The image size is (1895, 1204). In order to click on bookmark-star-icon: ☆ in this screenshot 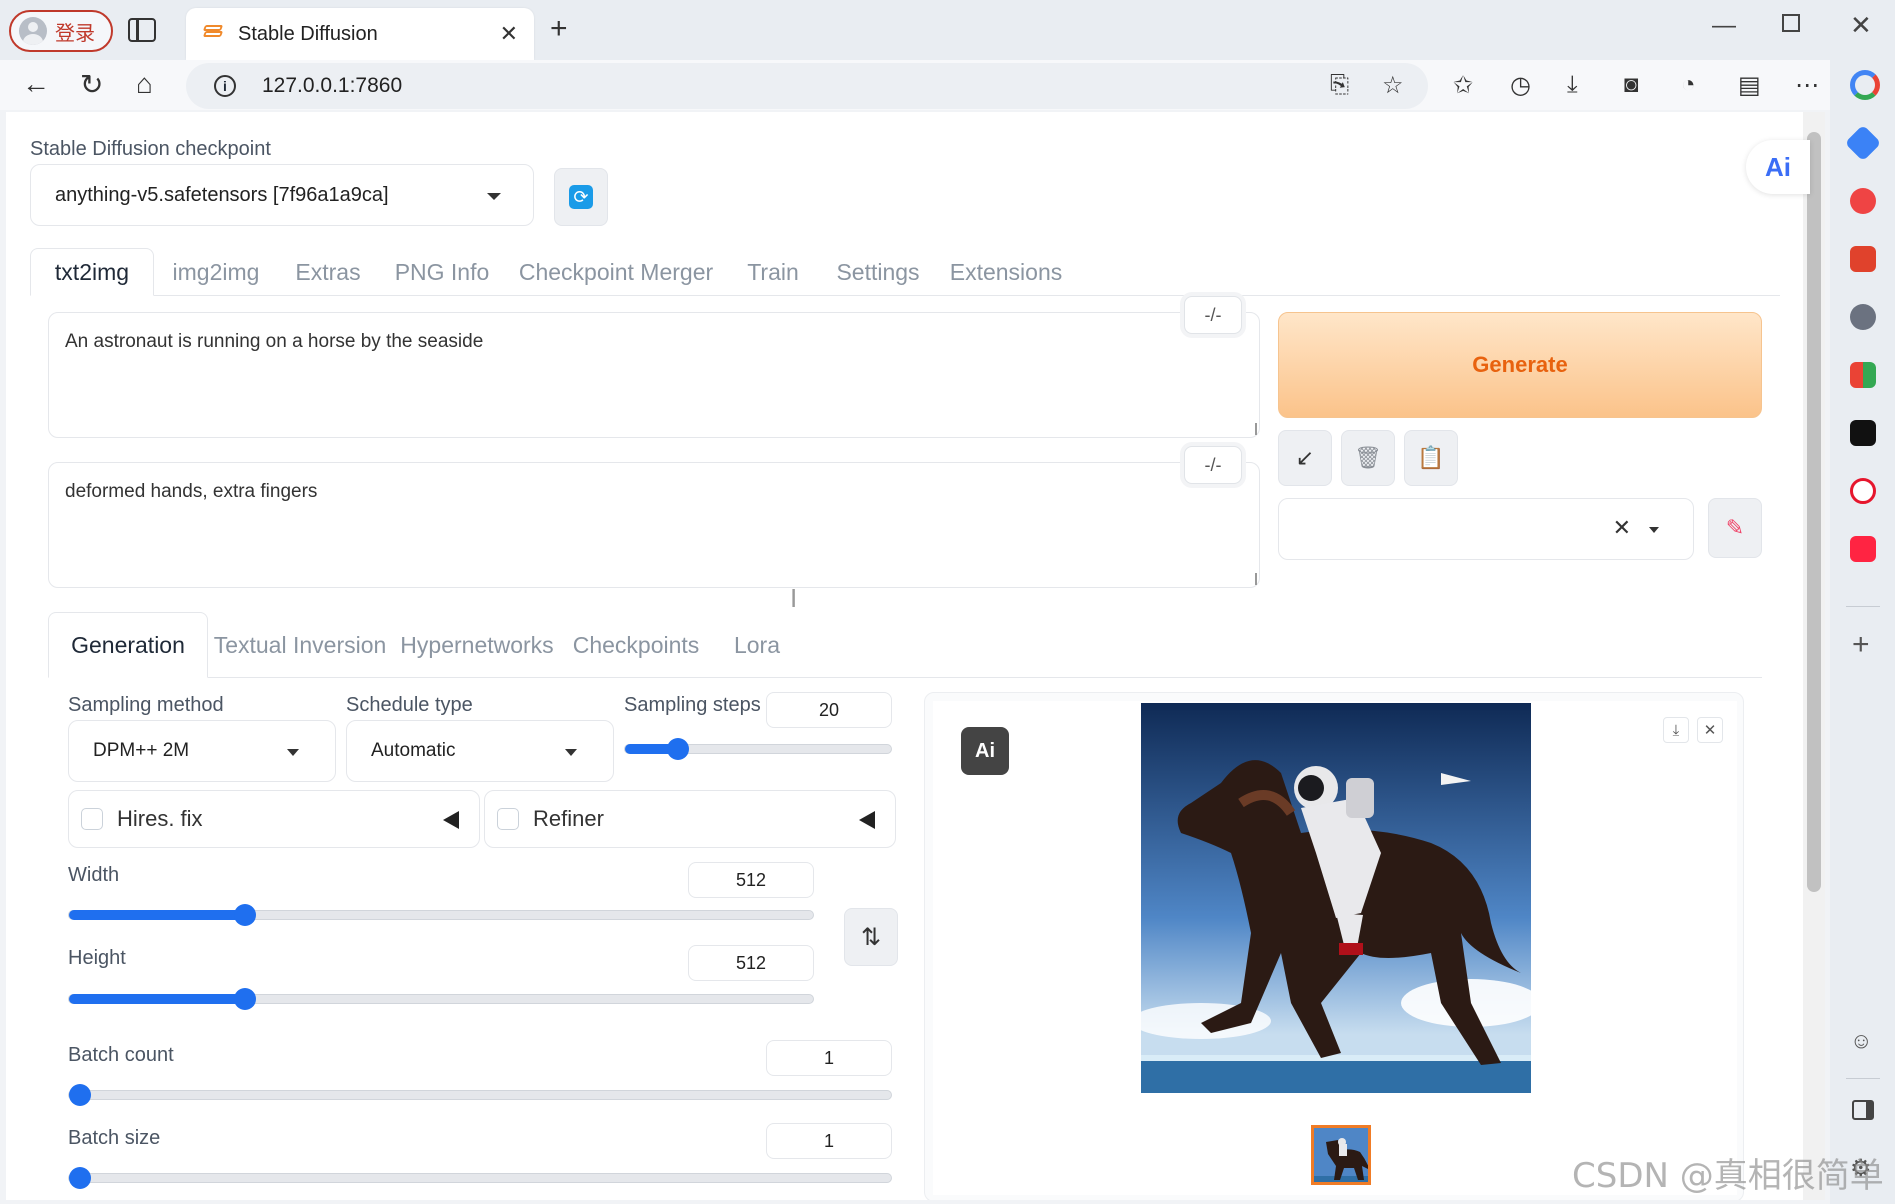, I will do `click(1393, 85)`.